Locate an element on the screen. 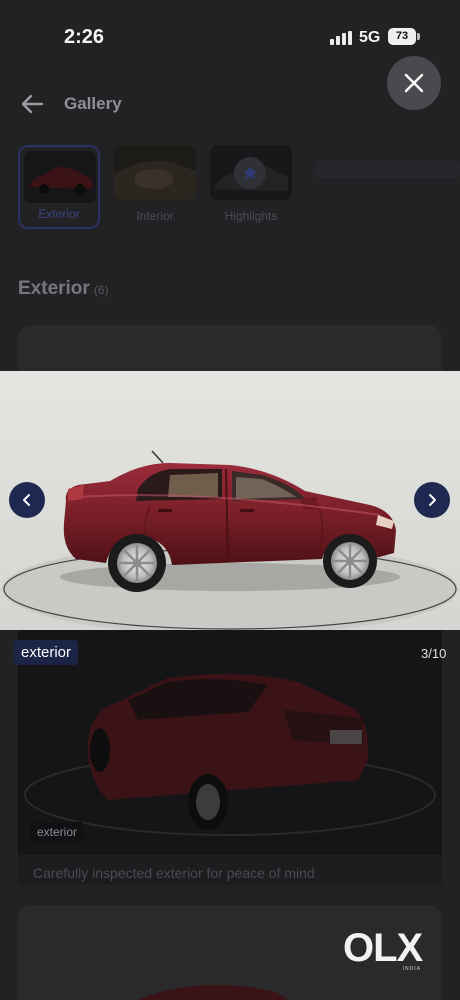  highlights-thumbnail is located at coordinates (251, 172).